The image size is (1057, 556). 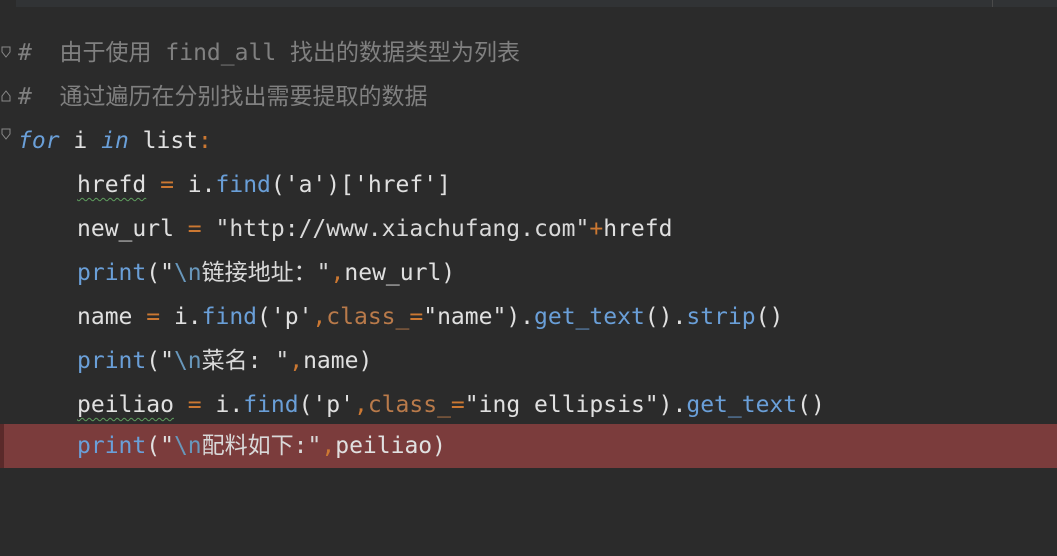 I want to click on right-margin-guide, so click(x=992, y=3).